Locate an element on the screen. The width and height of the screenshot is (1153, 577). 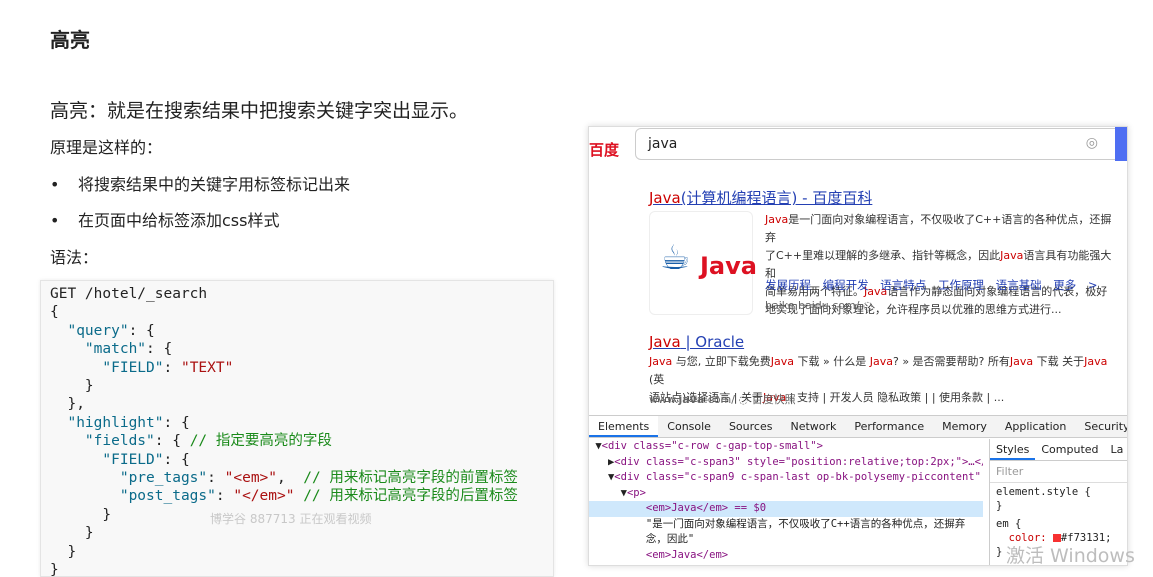
bullet-item: • 在页面中给标签添加css样式 is located at coordinates (165, 220).